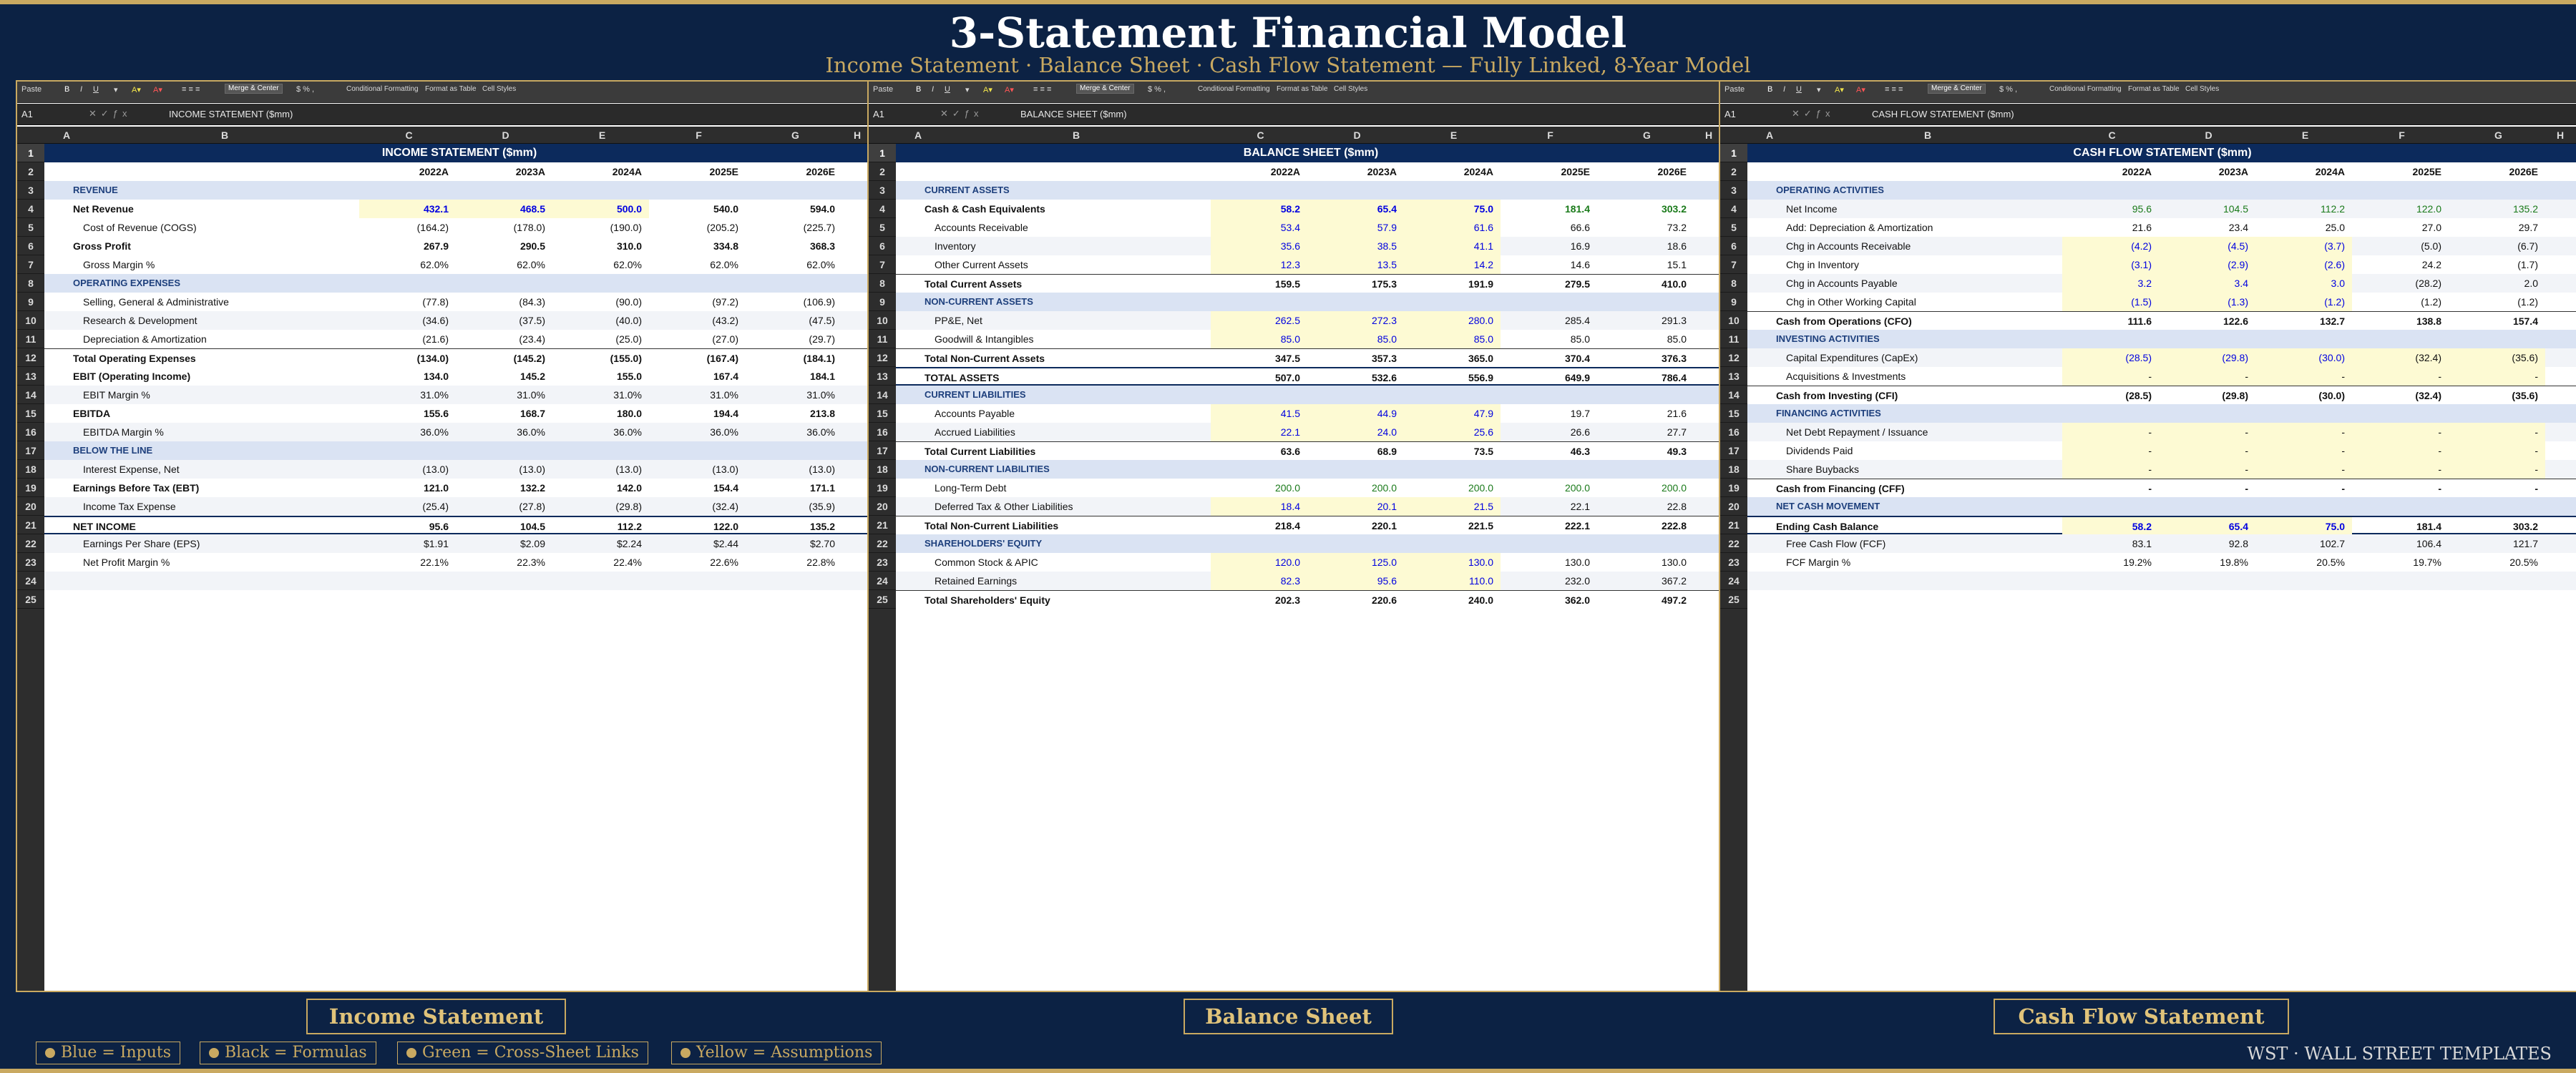 The width and height of the screenshot is (2576, 1073). I want to click on value-cell: 62.0%, so click(600, 264).